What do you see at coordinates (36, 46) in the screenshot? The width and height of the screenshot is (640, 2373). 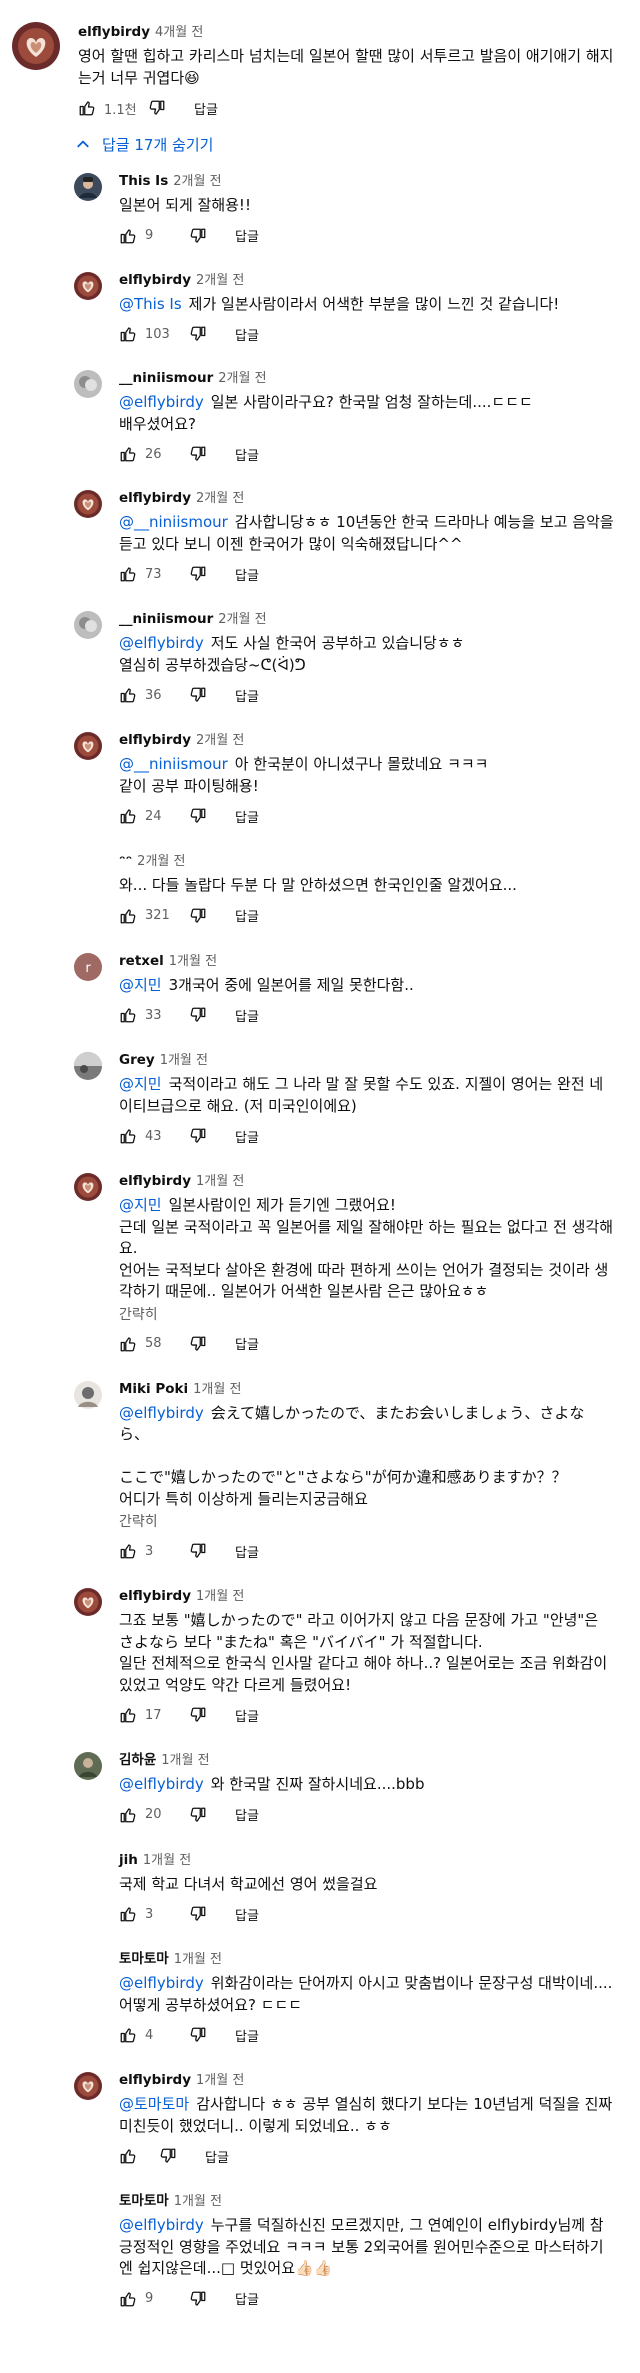 I see `avatar-latte-art` at bounding box center [36, 46].